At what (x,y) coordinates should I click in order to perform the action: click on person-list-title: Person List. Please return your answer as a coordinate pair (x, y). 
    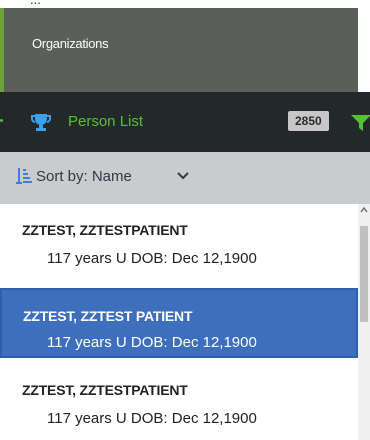
    Looking at the image, I should click on (106, 121).